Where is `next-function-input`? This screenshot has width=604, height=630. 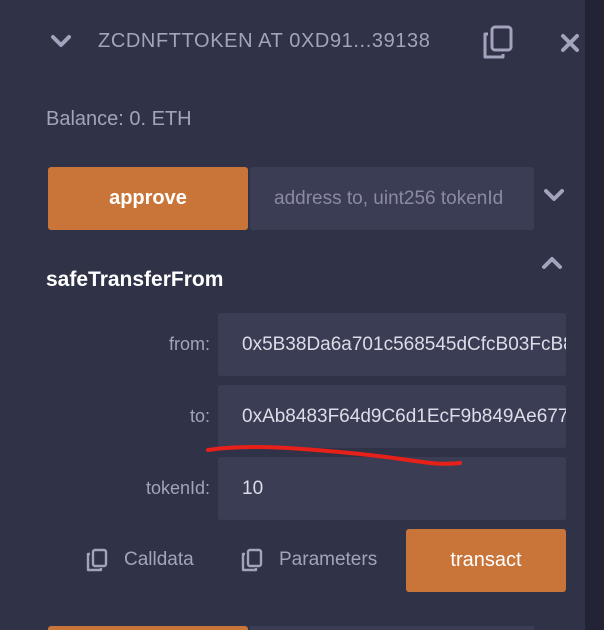
next-function-input is located at coordinates (392, 628).